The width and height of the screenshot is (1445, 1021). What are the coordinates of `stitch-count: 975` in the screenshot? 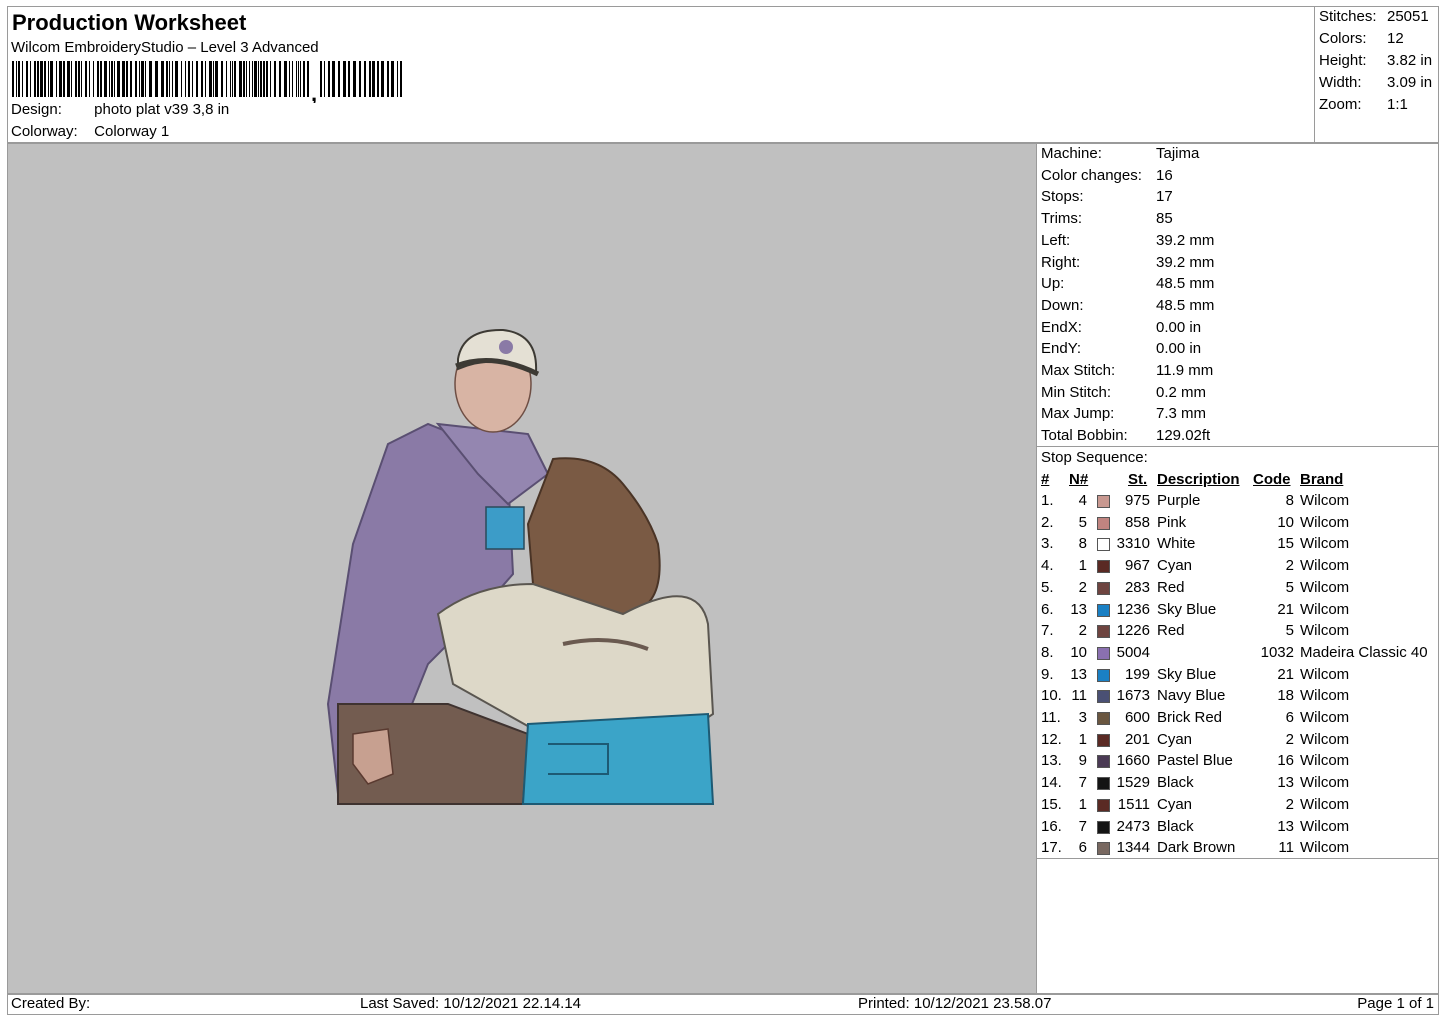 It's located at (1137, 500).